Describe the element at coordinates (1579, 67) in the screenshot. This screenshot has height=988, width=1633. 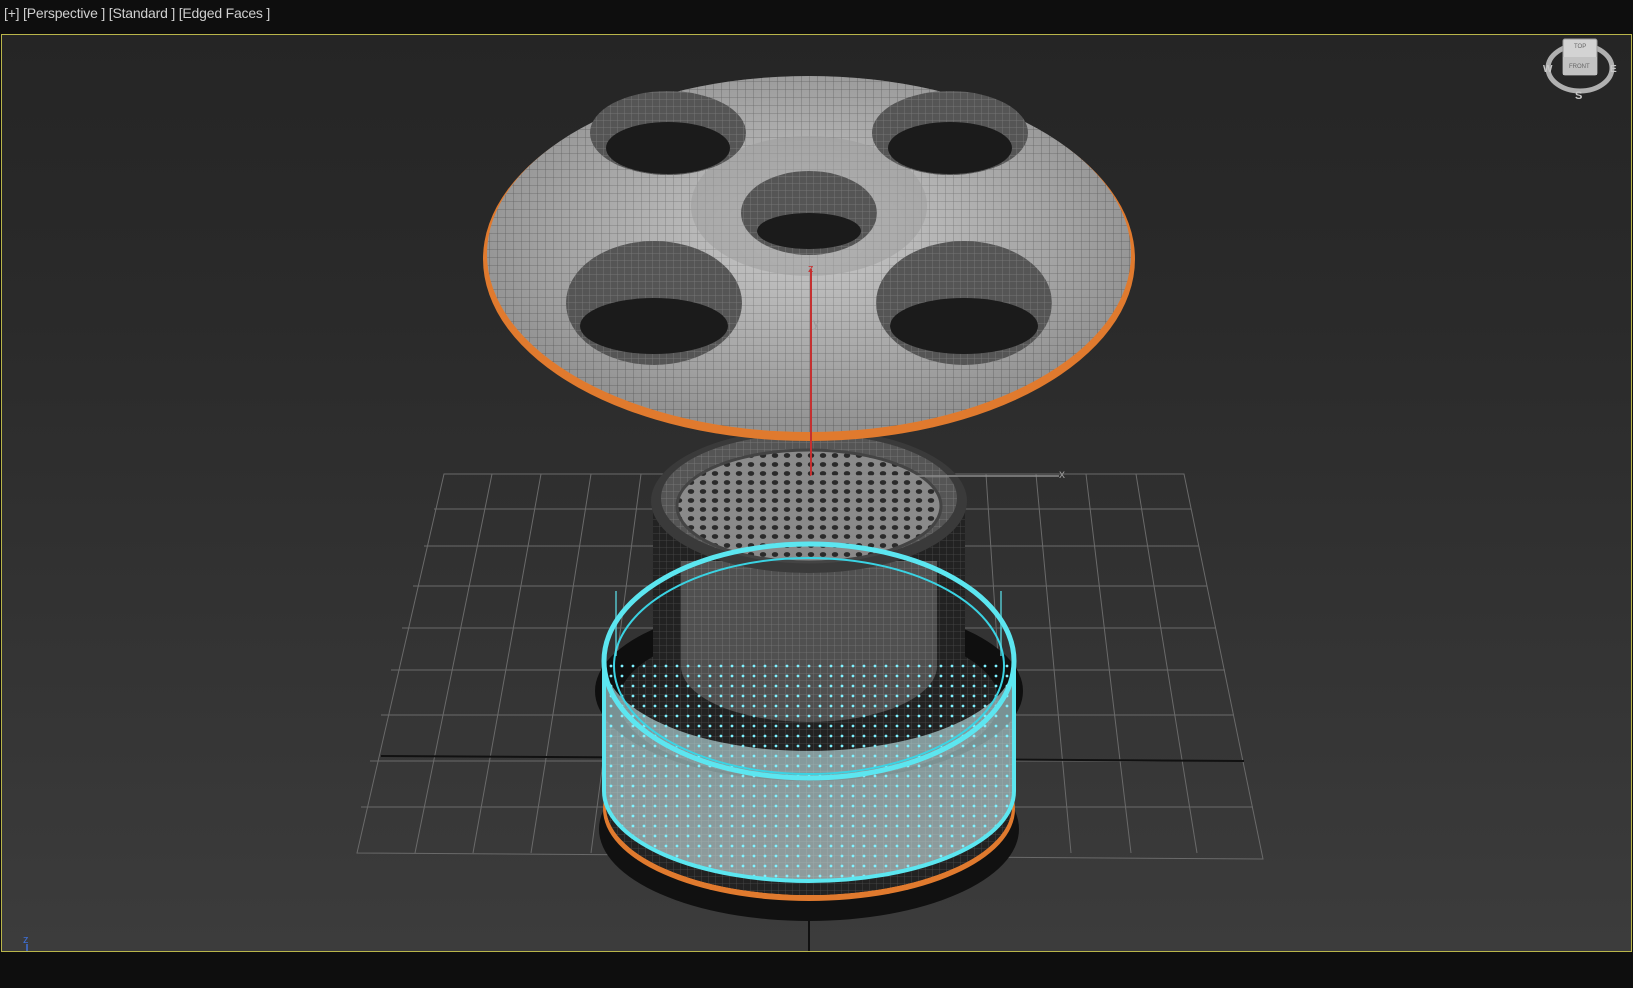
I see `view-cube-front-label: FRONT` at that location.